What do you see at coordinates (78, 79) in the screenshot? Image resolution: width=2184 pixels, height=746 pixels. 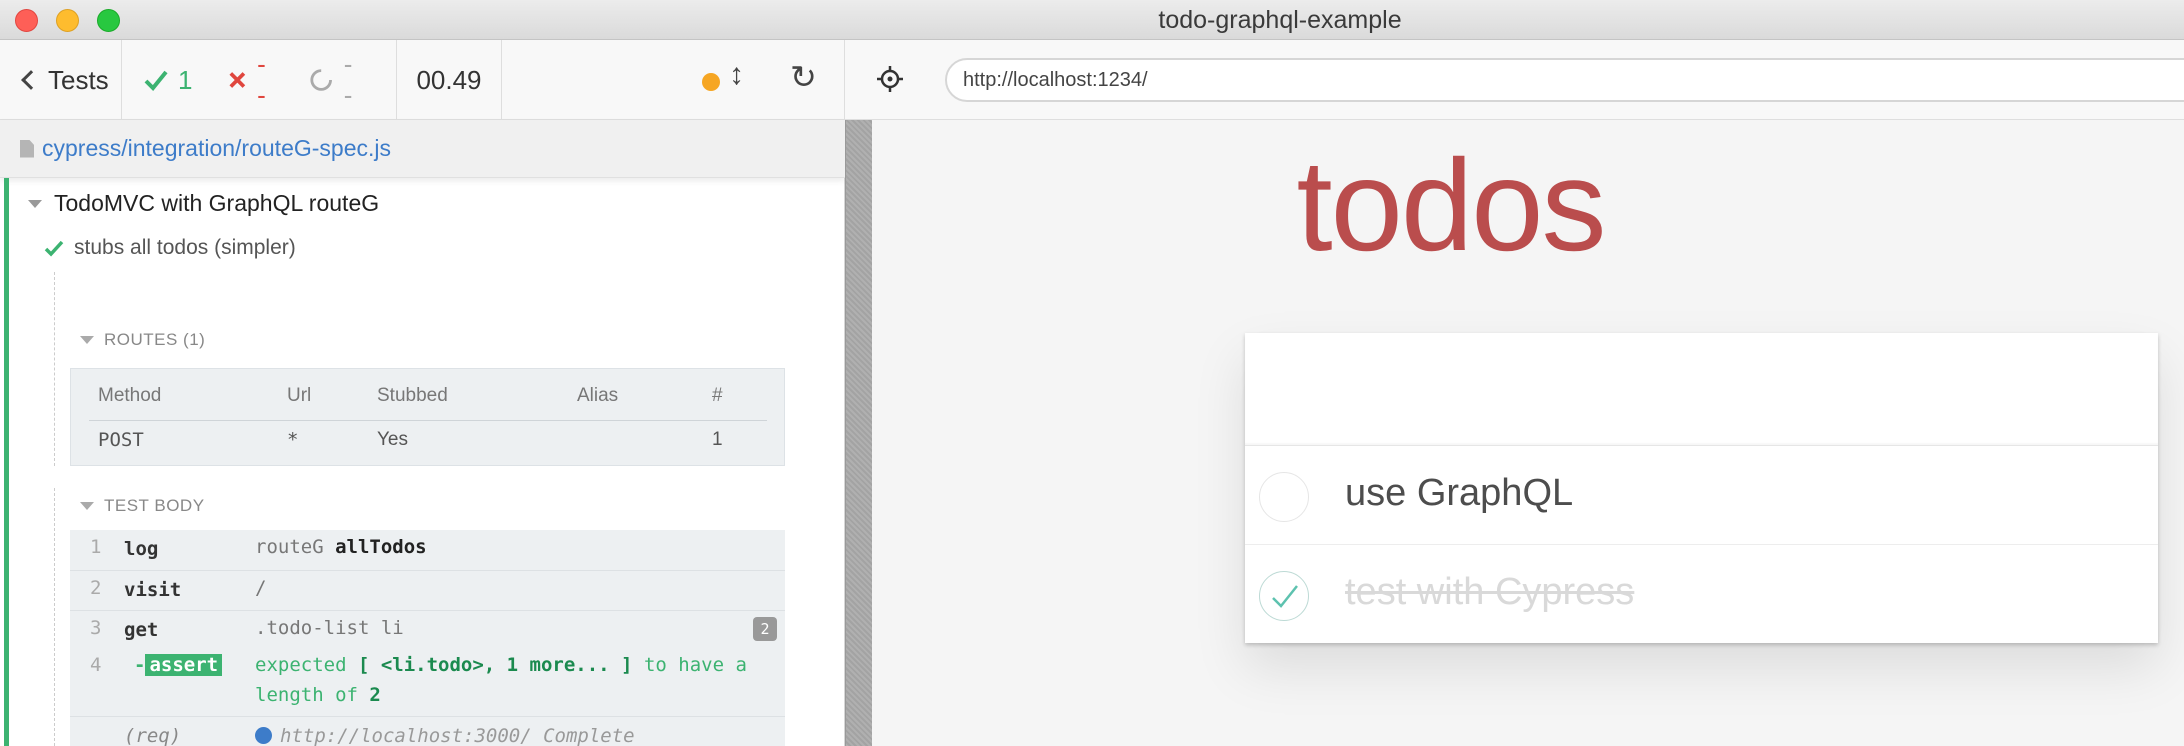 I see `tests-button-label: Tests` at bounding box center [78, 79].